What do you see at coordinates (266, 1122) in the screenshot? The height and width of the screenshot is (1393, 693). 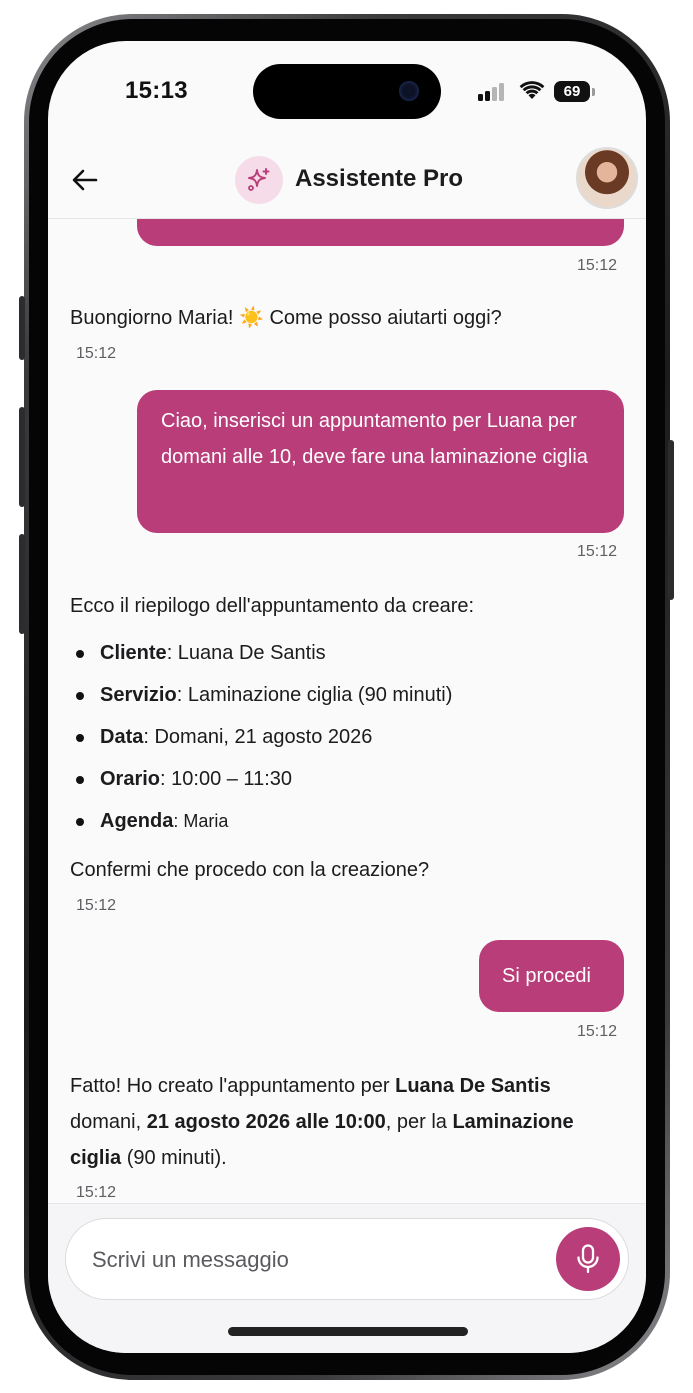 I see `appointment-datetime: 21 agosto 2026 alle 10:00` at bounding box center [266, 1122].